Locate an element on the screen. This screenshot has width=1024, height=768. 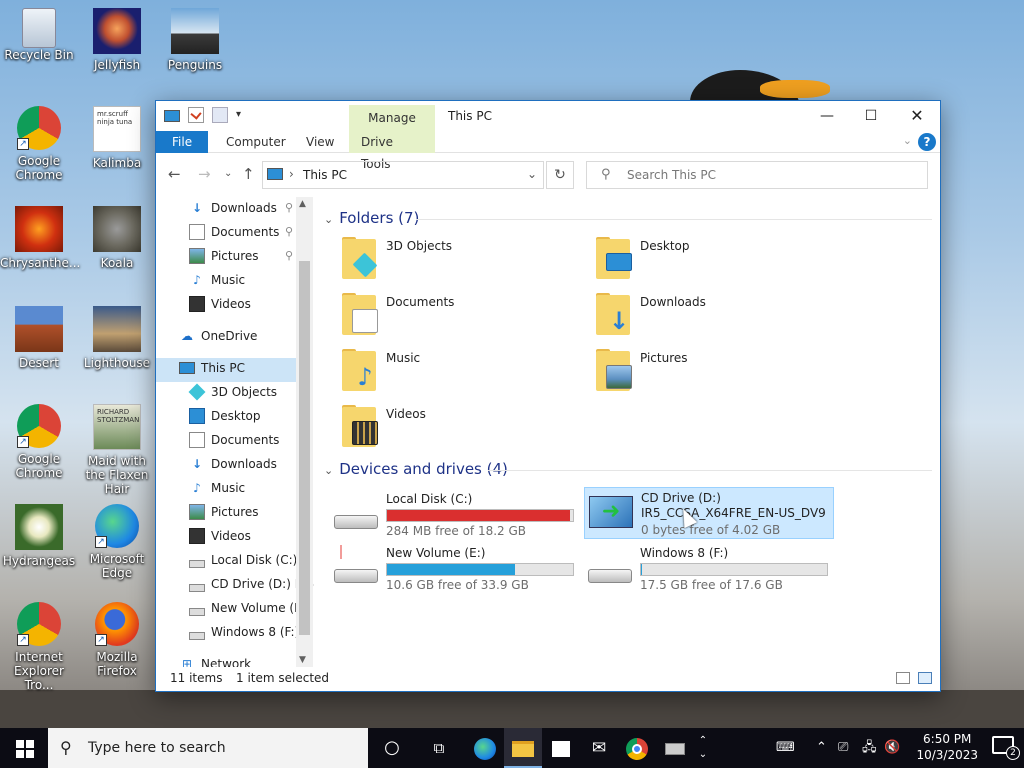
nav-item-downloads: ↓ Downloads ⚲ is located at coordinates (241, 208).